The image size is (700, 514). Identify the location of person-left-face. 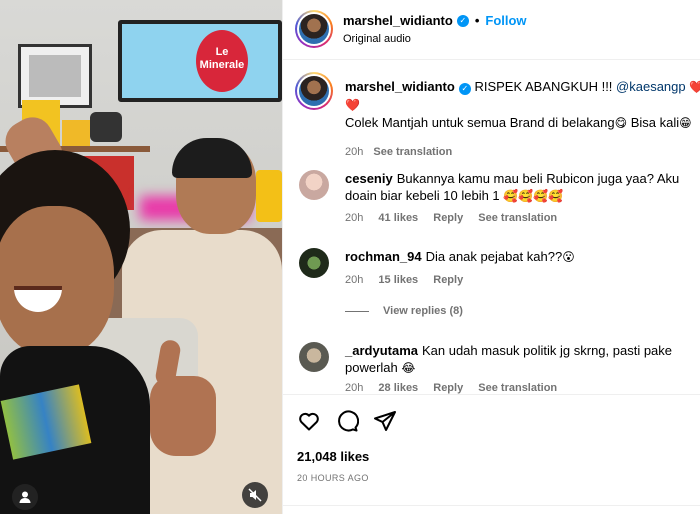
(57, 281).